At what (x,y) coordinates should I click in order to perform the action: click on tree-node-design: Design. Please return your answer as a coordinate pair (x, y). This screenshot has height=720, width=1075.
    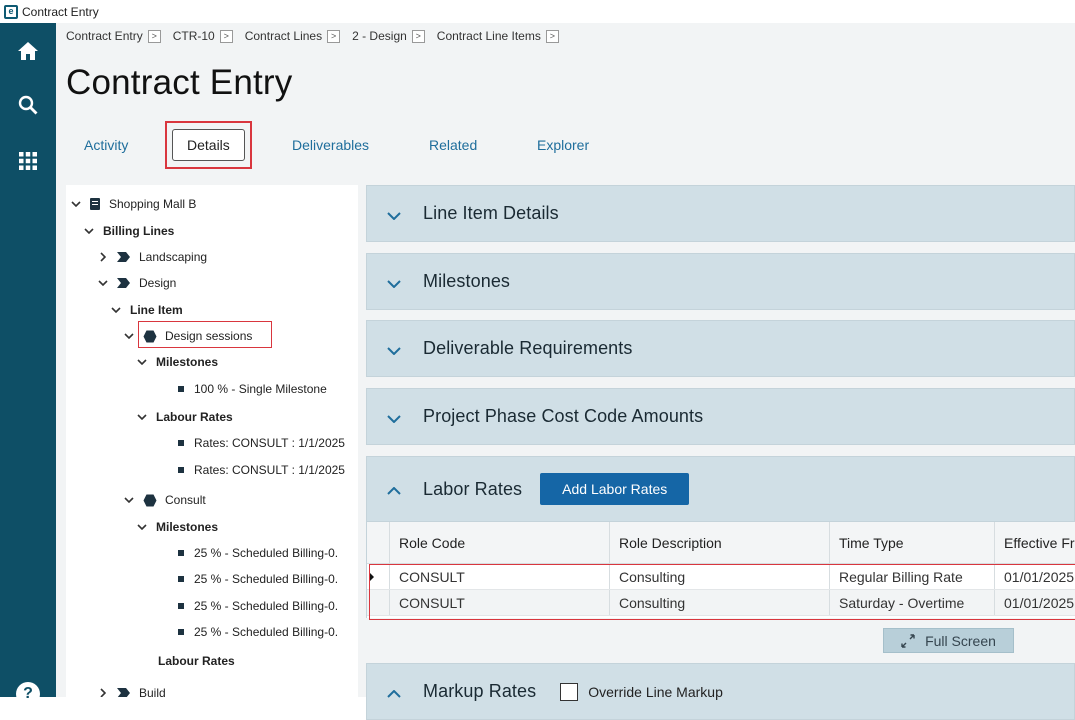
    Looking at the image, I should click on (136, 283).